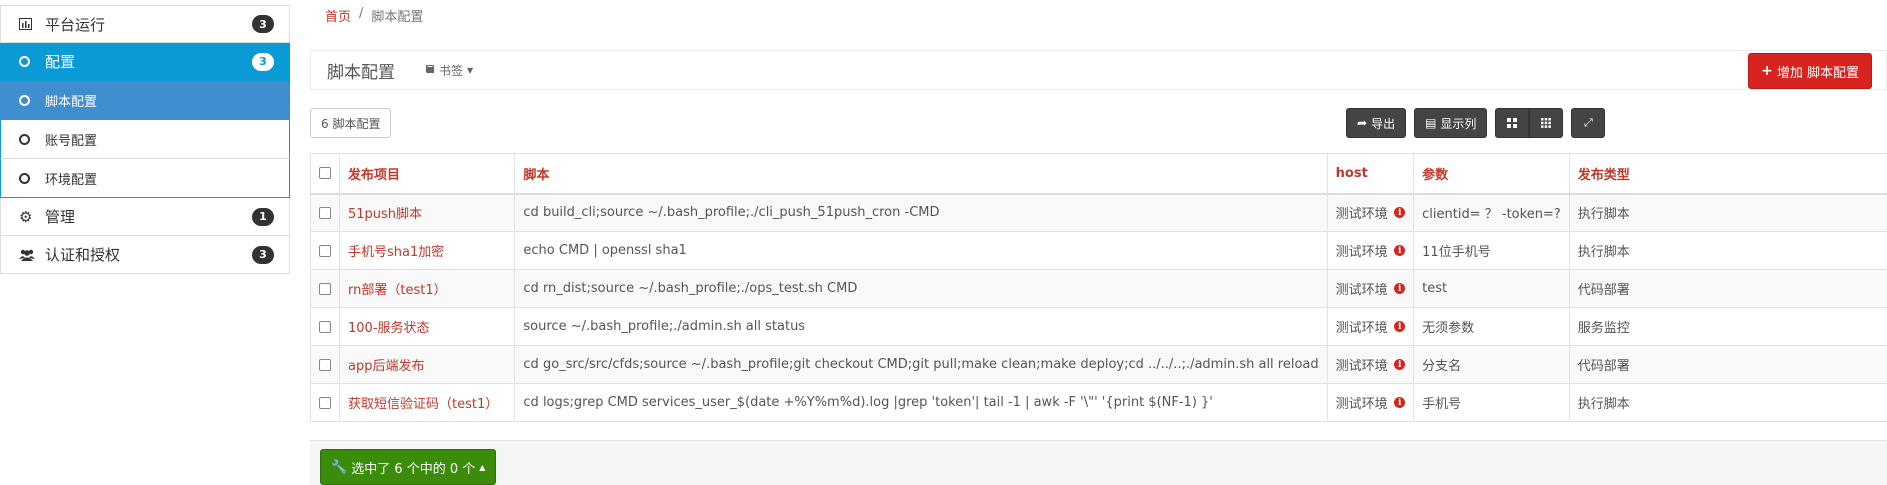 Image resolution: width=1887 pixels, height=485 pixels. I want to click on row-params: test, so click(1491, 288).